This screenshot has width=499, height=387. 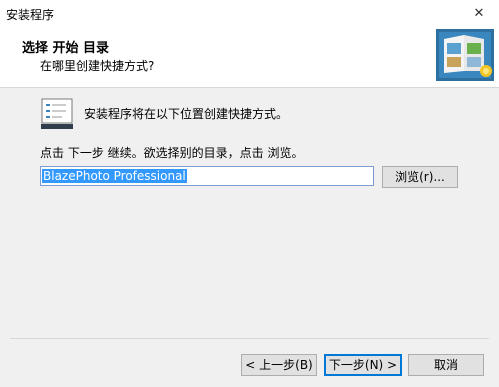 I want to click on back-button: < 上一步(B), so click(x=279, y=365).